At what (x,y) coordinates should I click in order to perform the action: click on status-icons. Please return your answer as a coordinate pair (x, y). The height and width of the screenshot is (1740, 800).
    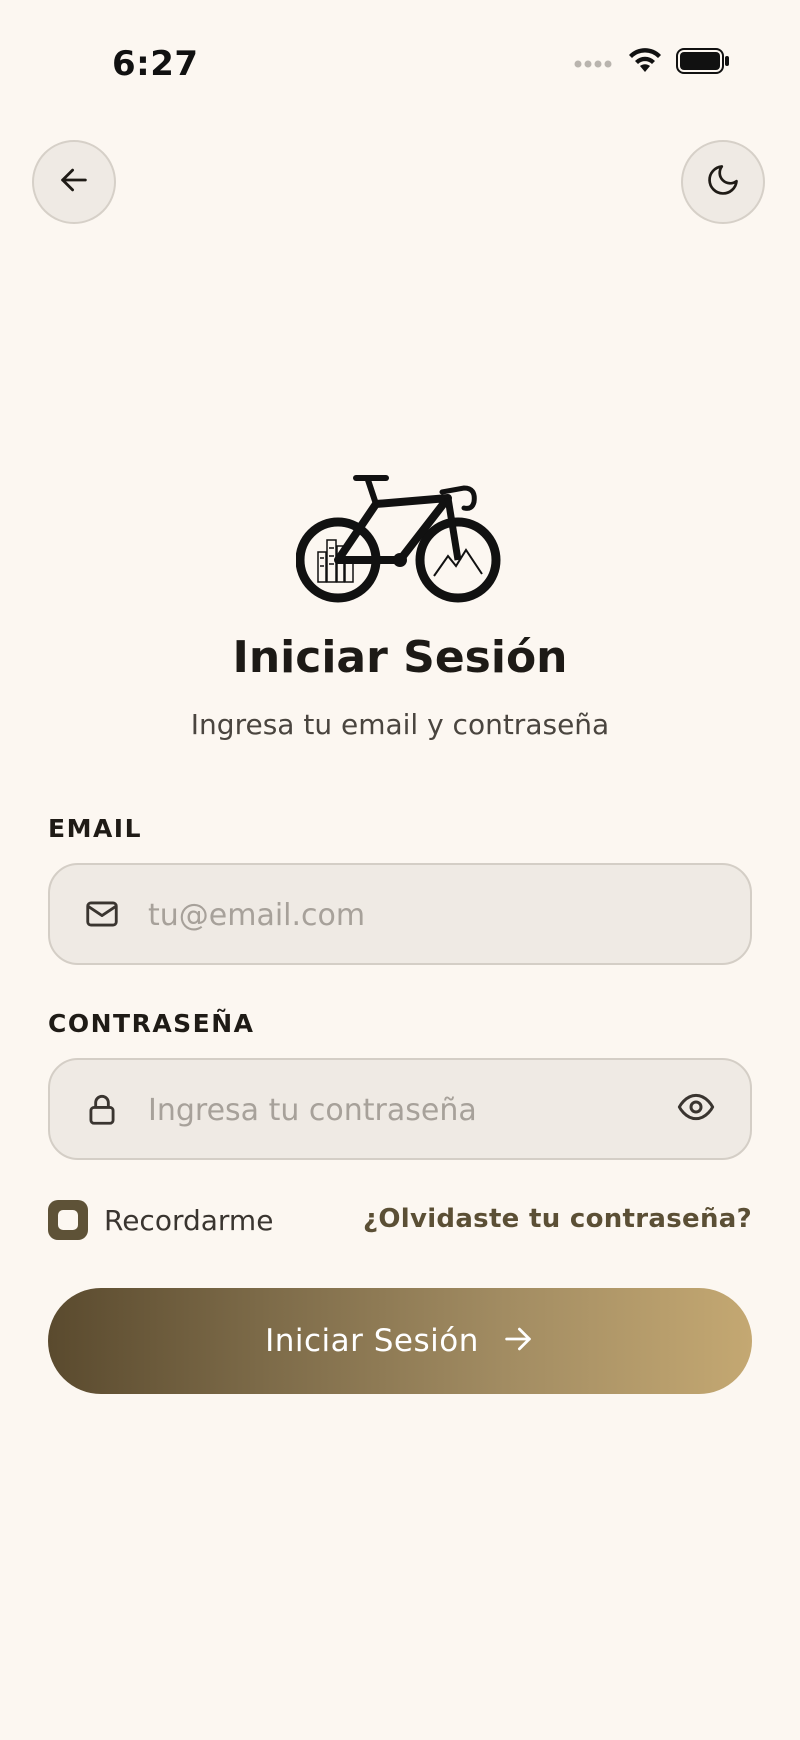
    Looking at the image, I should click on (652, 63).